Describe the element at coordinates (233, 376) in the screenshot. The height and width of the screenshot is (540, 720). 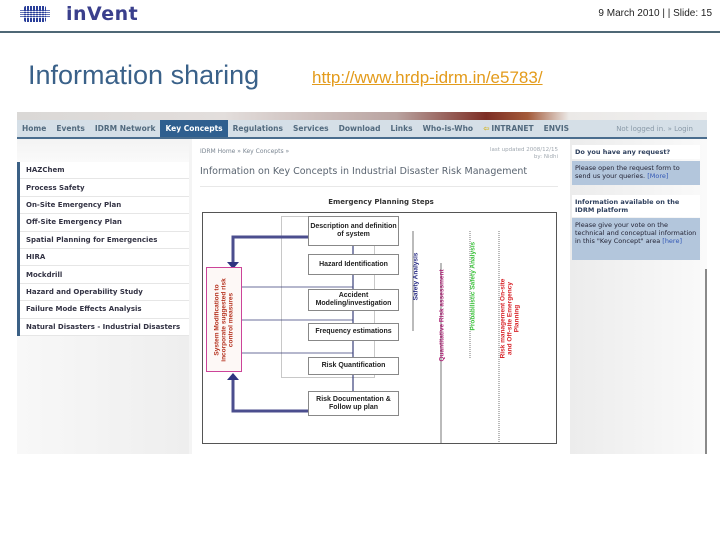
I see `feedback-arrowhead-up` at that location.